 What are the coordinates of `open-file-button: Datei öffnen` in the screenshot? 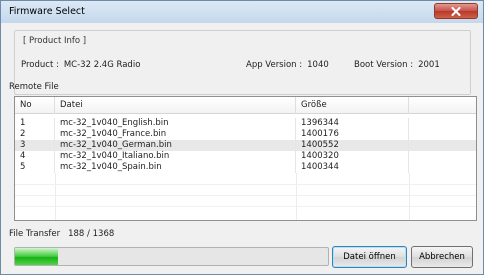 It's located at (369, 257).